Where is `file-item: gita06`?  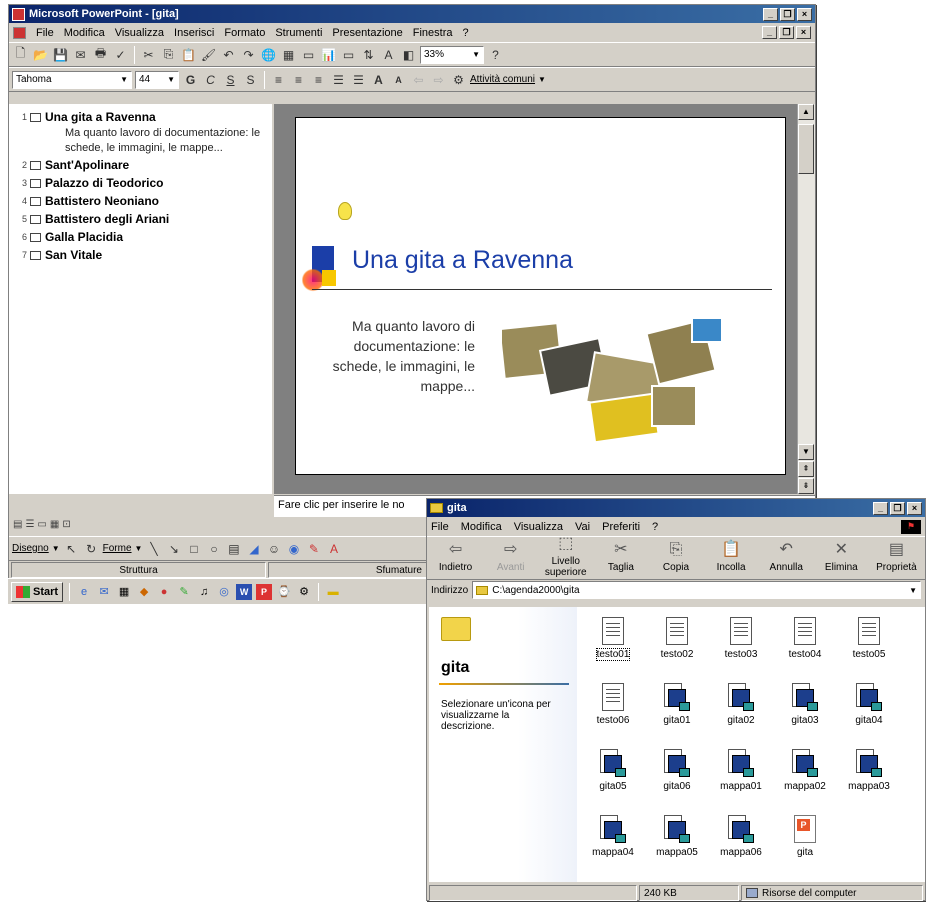 file-item: gita06 is located at coordinates (677, 770).